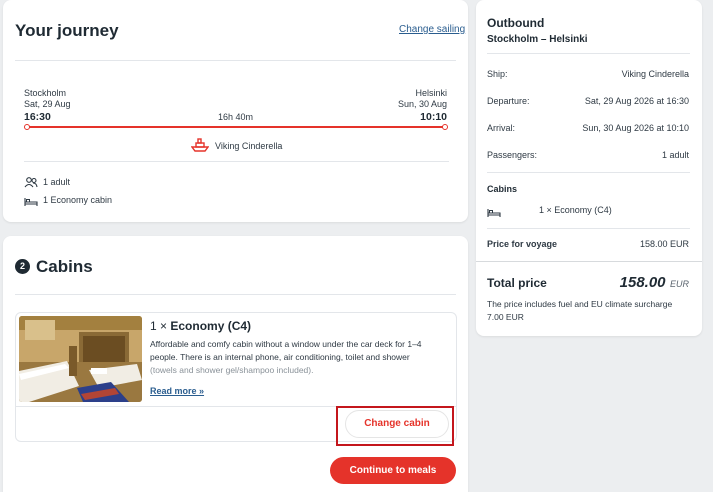 Image resolution: width=713 pixels, height=492 pixels. I want to click on total-price-currency: EUR, so click(679, 284).